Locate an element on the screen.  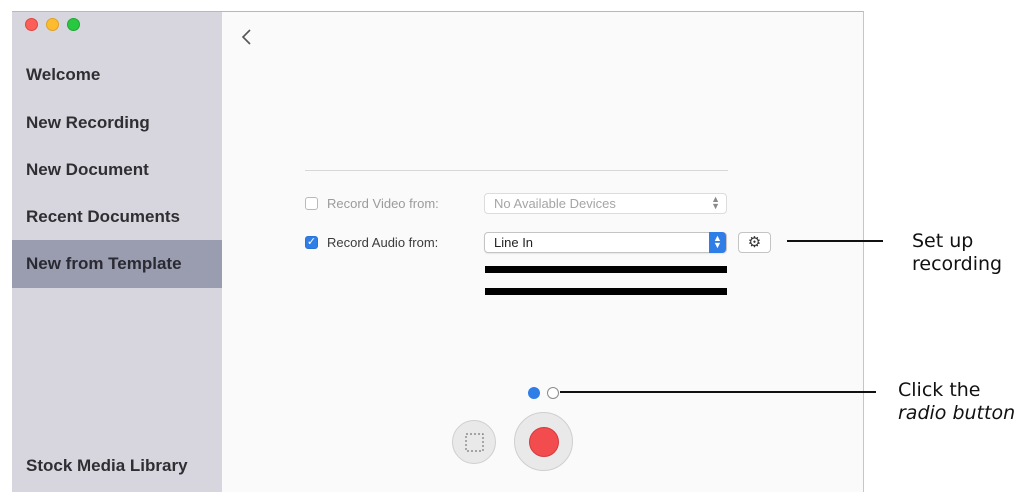
record-icon is located at coordinates (544, 442).